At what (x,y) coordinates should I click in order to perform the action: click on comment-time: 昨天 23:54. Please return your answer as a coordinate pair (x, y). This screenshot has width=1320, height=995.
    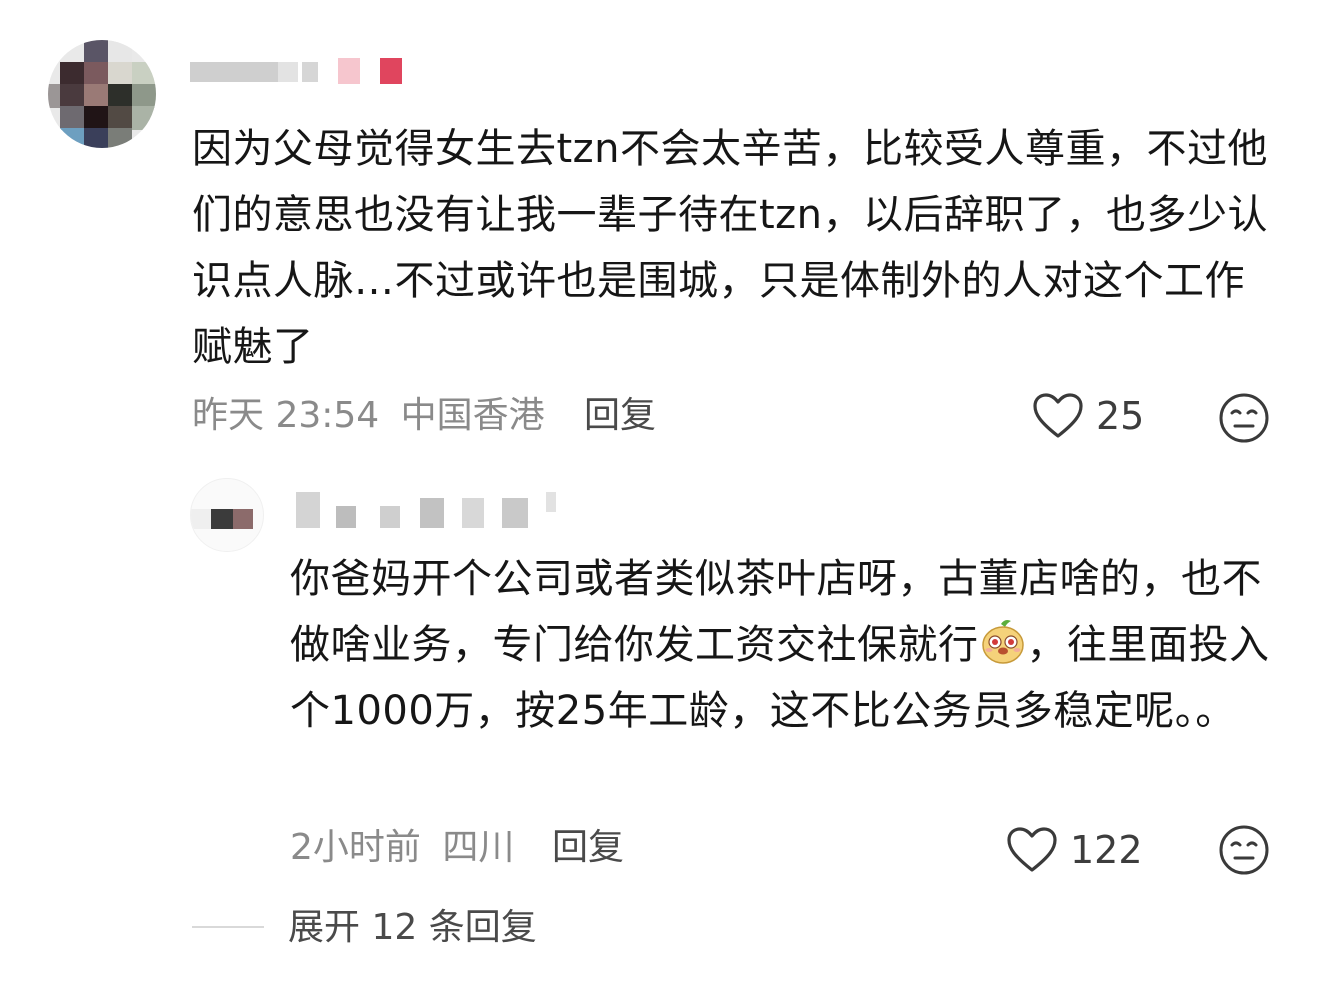
    Looking at the image, I should click on (286, 415).